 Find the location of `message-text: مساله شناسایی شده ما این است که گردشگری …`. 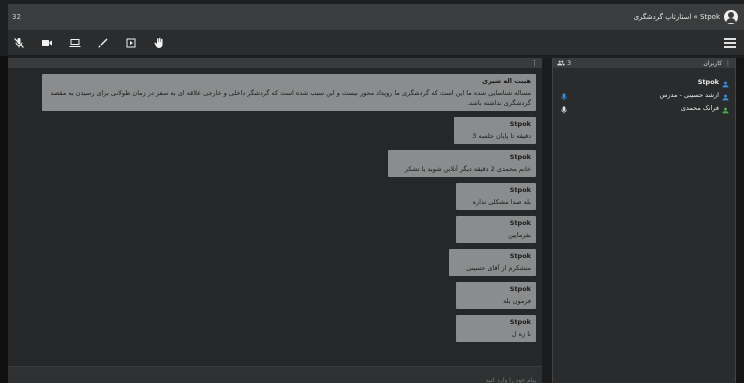

message-text: مساله شناسایی شده ما این است که گردشگری … is located at coordinates (291, 98).